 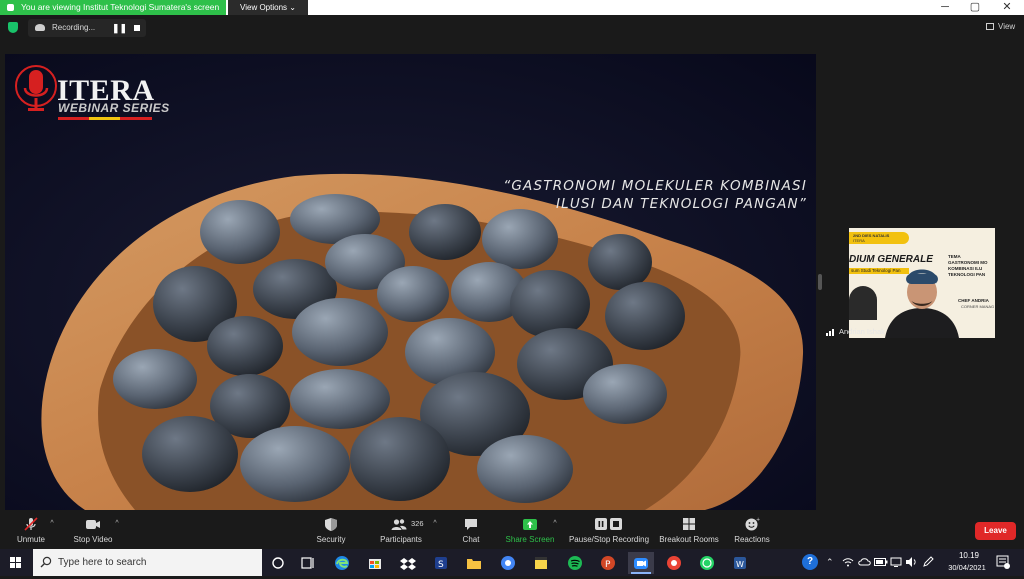 What do you see at coordinates (417, 523) in the screenshot?
I see `participants-count: 326` at bounding box center [417, 523].